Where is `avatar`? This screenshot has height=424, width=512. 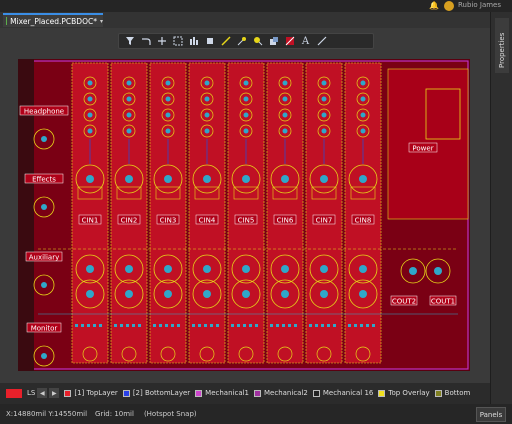 avatar is located at coordinates (449, 6).